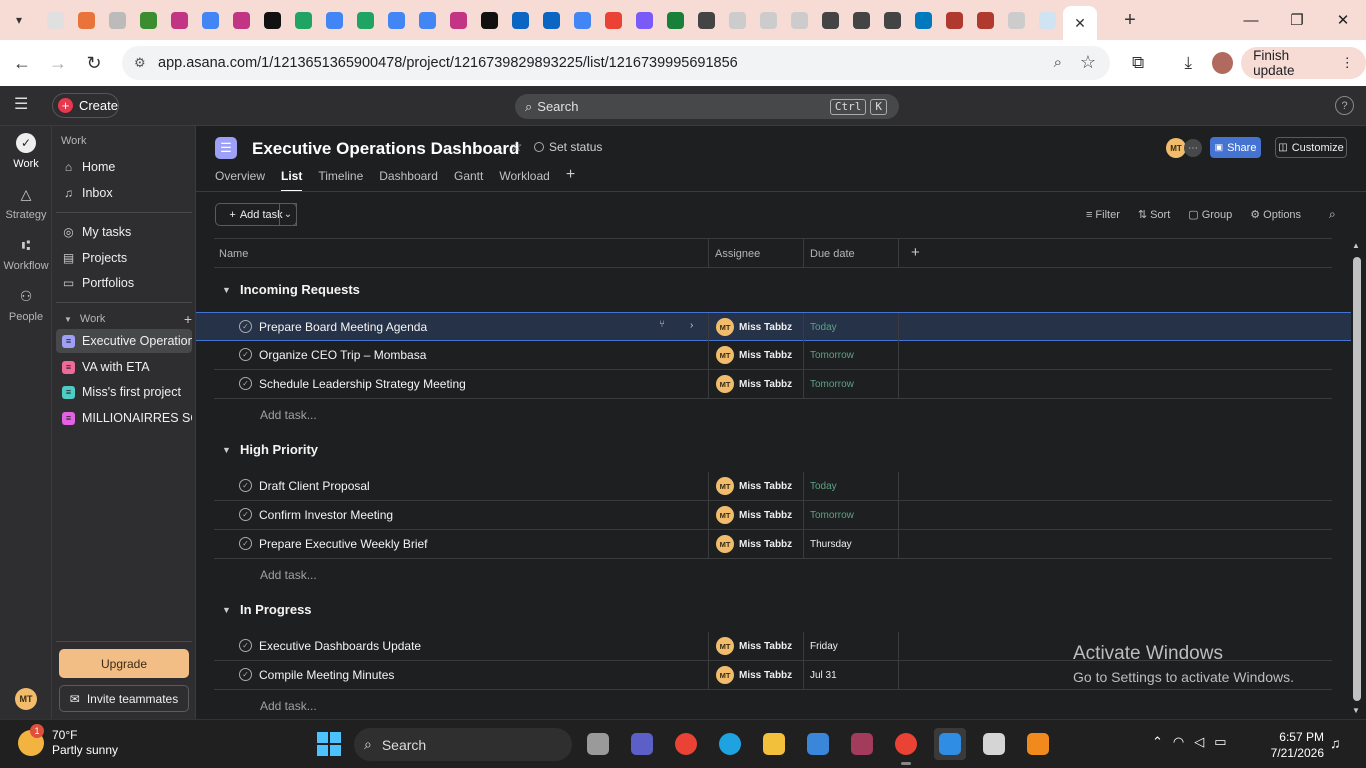  Describe the element at coordinates (950, 744) in the screenshot. I see `paint-icon` at that location.